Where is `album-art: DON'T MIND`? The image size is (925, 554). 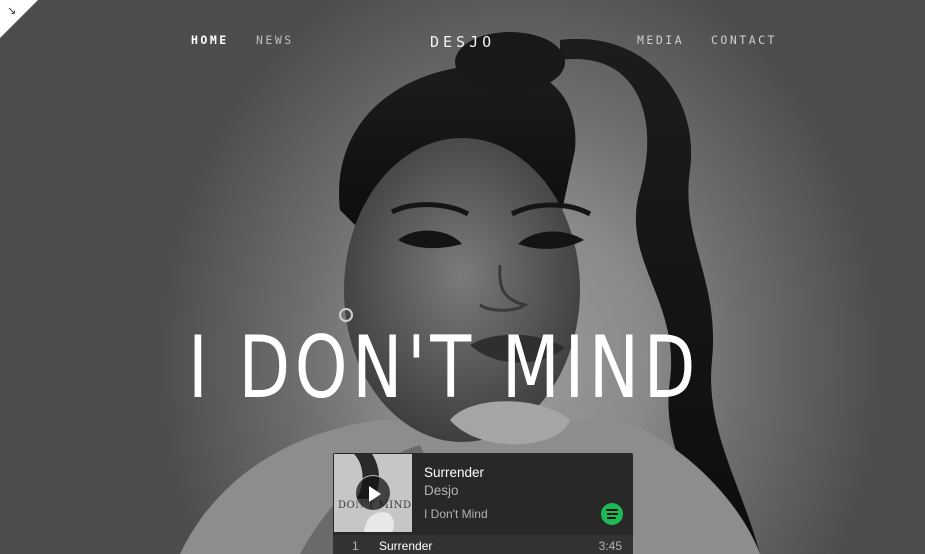 album-art: DON'T MIND is located at coordinates (373, 493).